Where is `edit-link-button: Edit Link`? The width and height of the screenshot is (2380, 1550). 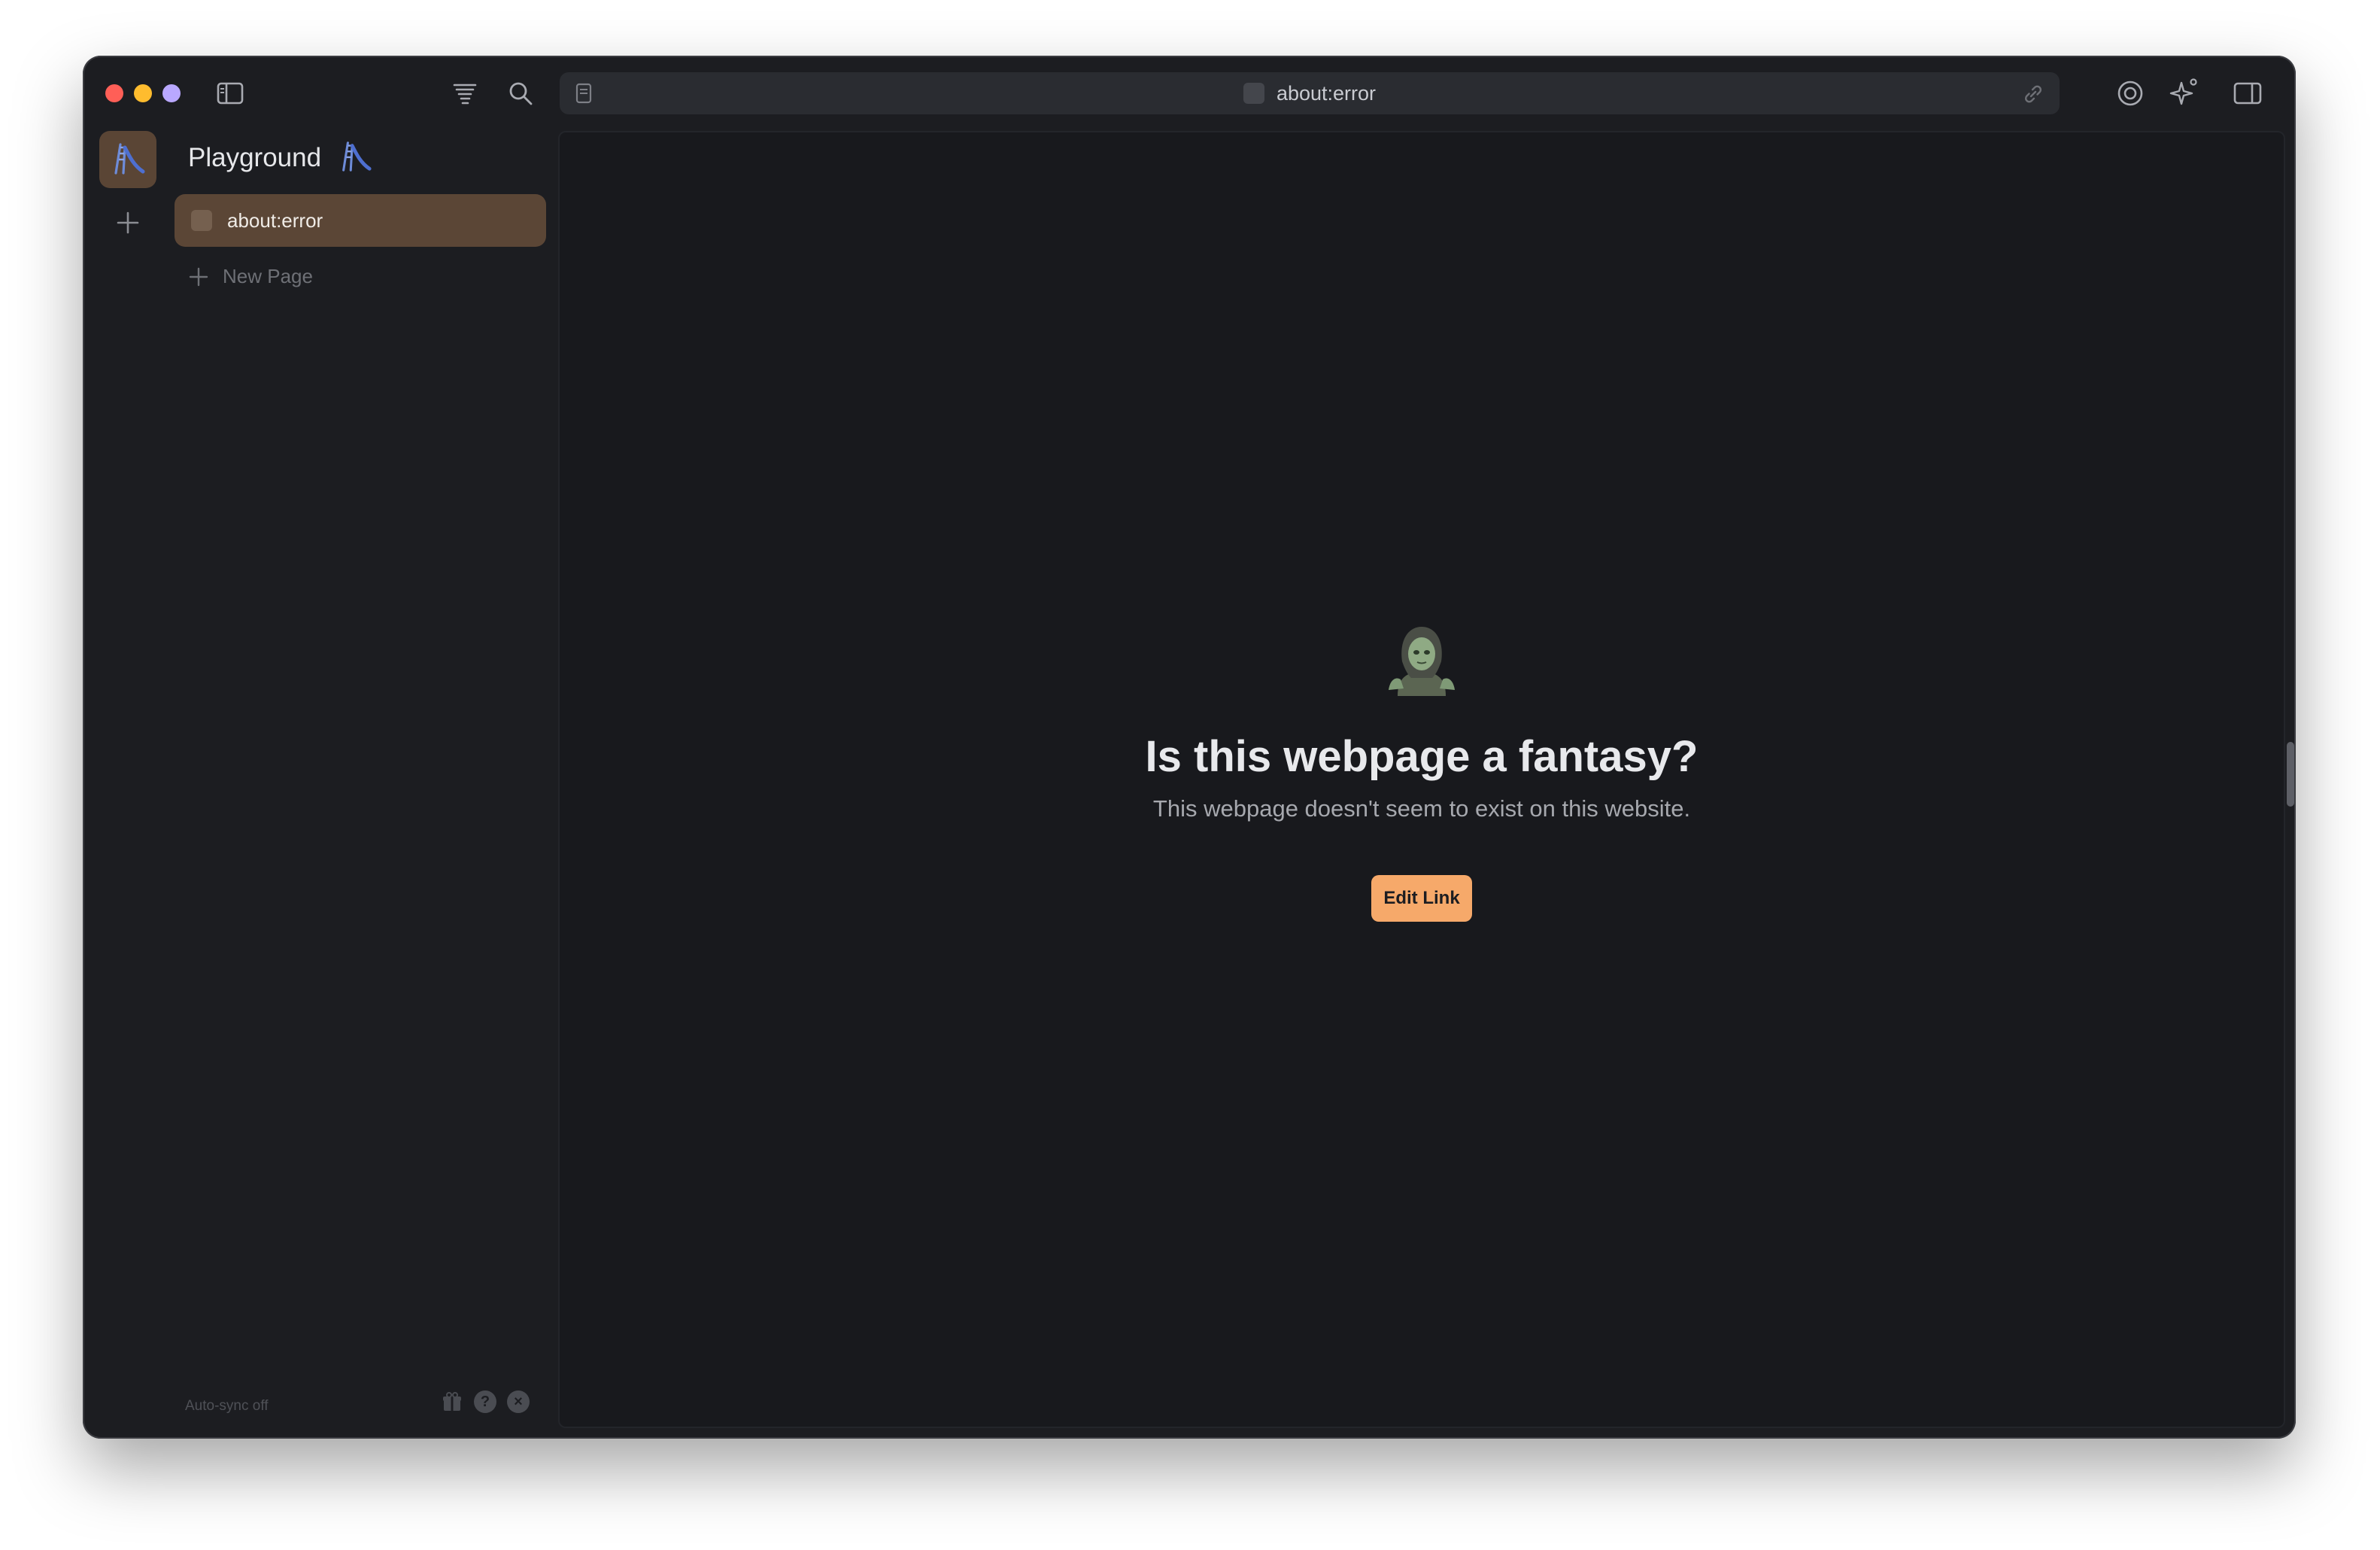
edit-link-button: Edit Link is located at coordinates (1421, 899).